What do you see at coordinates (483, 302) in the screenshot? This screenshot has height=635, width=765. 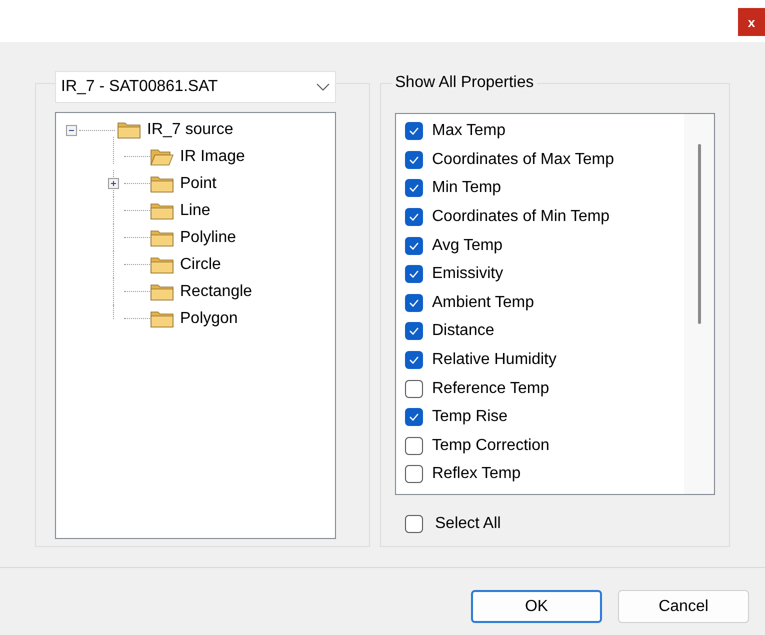 I see `property-label: Ambient Temp` at bounding box center [483, 302].